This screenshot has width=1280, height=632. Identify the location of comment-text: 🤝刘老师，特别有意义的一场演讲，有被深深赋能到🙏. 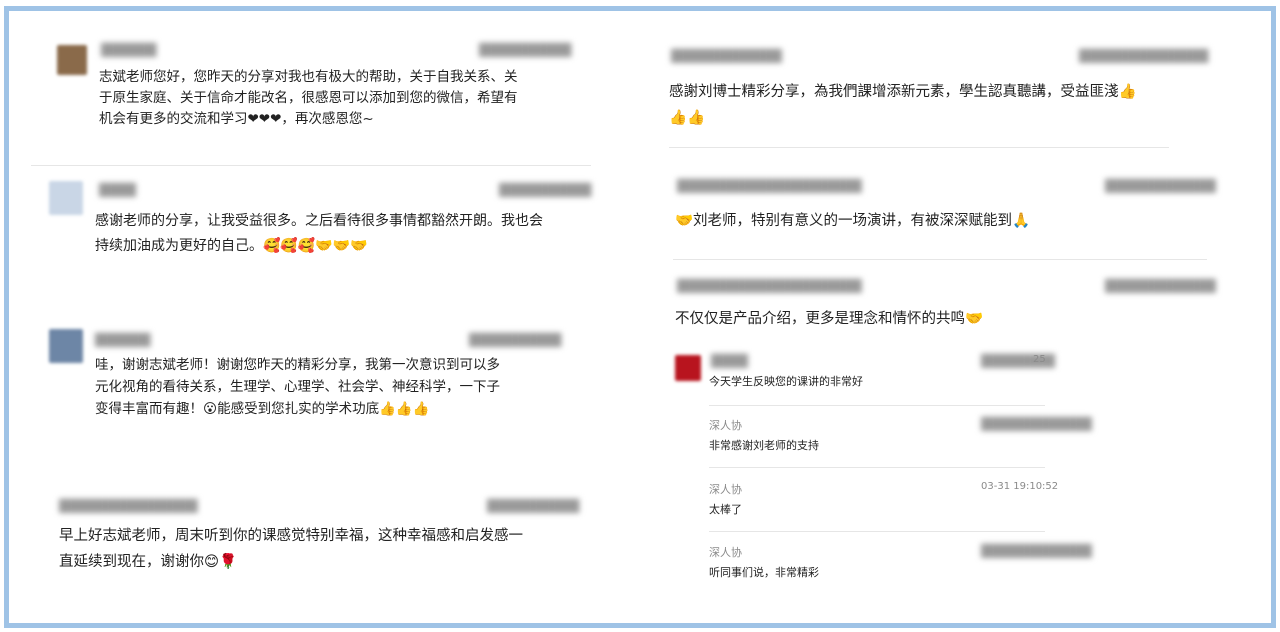
(853, 221).